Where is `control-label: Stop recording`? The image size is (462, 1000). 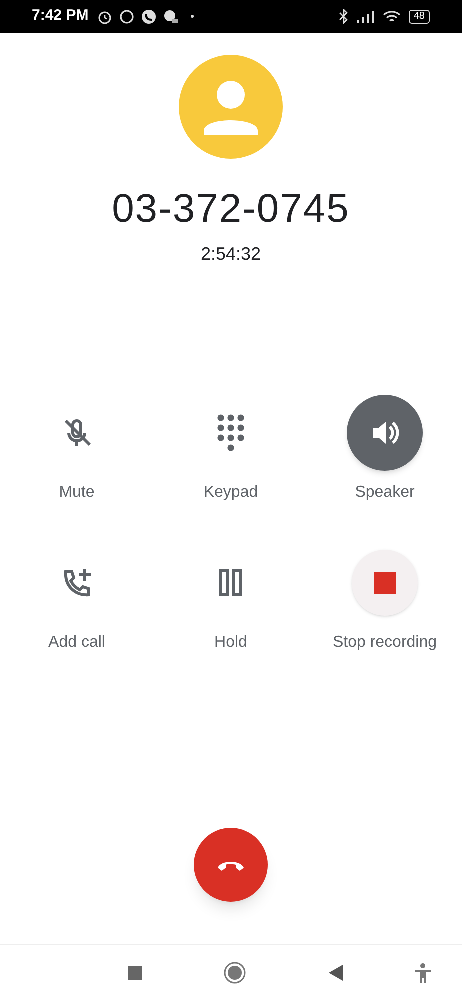
control-label: Stop recording is located at coordinates (385, 643).